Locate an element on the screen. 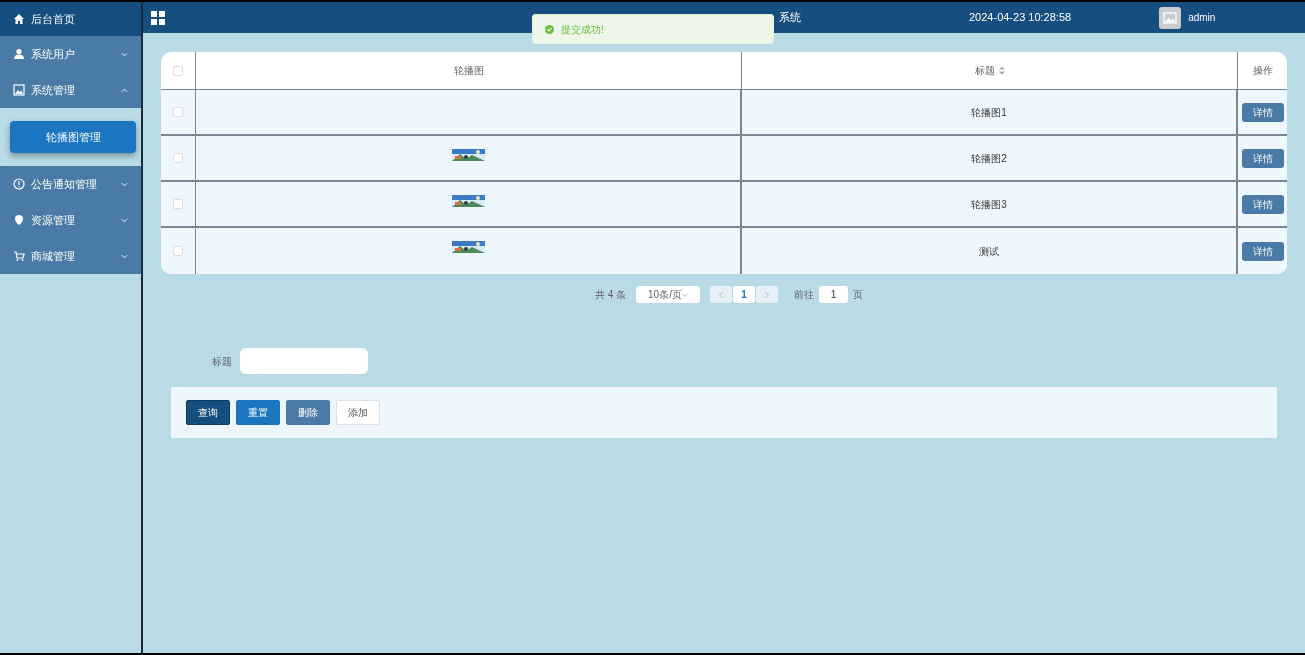 This screenshot has width=1305, height=655. image-icon is located at coordinates (19, 90).